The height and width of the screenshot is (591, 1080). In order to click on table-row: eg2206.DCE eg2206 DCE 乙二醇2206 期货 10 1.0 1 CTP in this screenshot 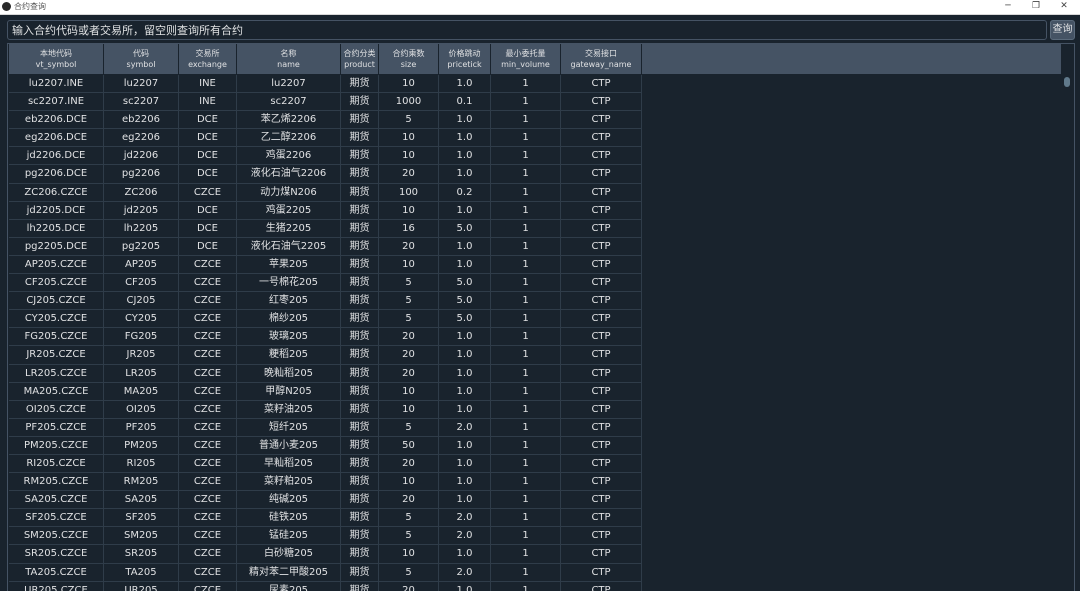, I will do `click(535, 138)`.